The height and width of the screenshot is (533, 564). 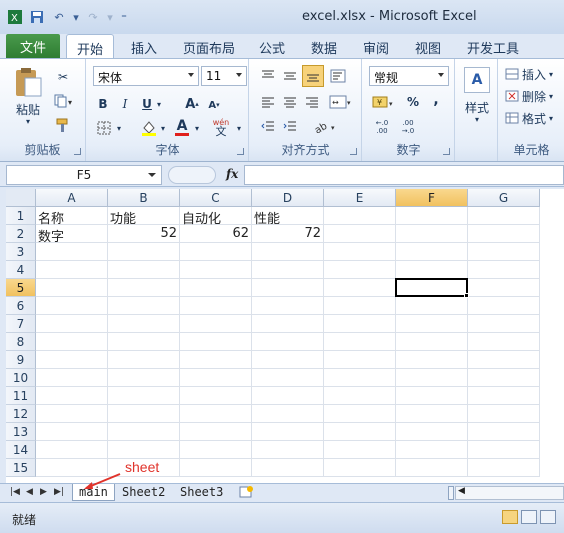 I want to click on tab-home: 开始, so click(x=90, y=46).